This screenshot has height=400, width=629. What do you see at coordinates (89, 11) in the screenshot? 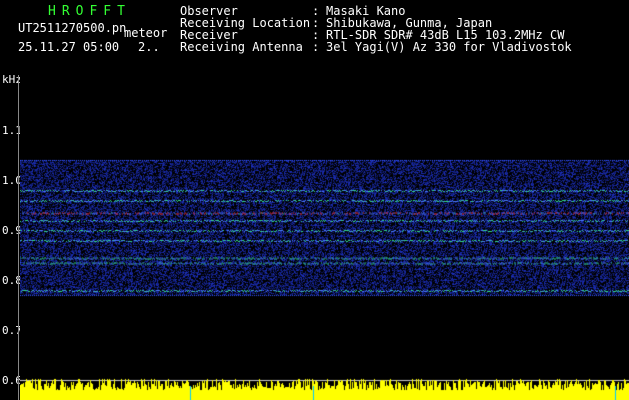
I see `app-title: HROFFT` at bounding box center [89, 11].